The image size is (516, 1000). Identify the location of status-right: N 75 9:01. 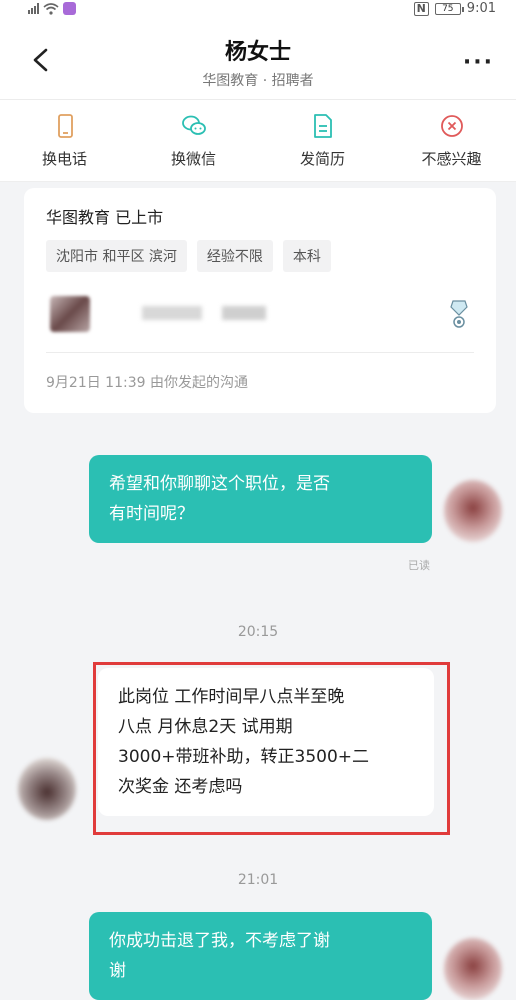
(454, 8).